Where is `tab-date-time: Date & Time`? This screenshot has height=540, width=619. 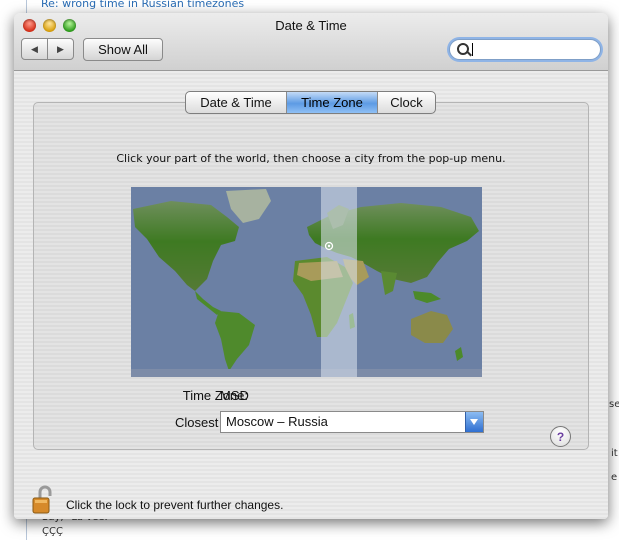
tab-date-time: Date & Time is located at coordinates (236, 102).